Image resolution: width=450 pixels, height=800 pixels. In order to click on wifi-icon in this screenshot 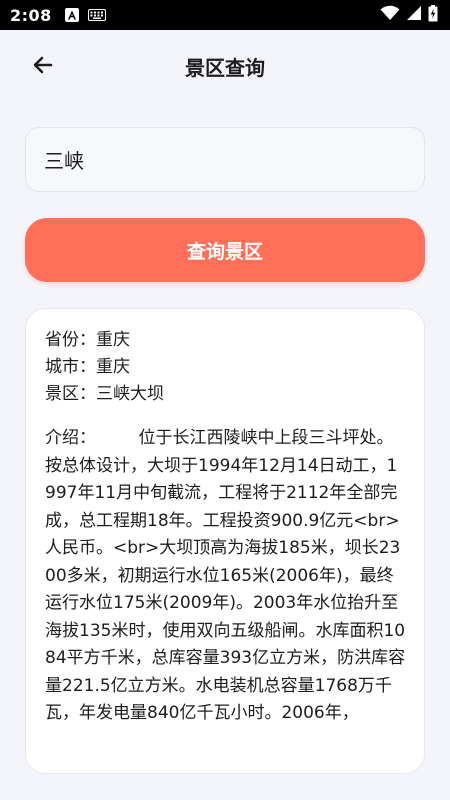, I will do `click(390, 15)`.